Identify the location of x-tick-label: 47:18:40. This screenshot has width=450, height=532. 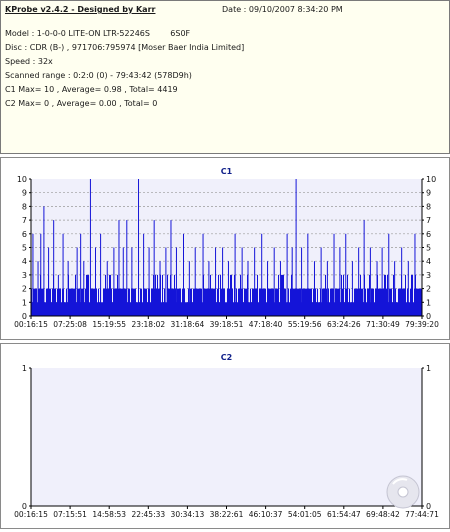
(266, 324).